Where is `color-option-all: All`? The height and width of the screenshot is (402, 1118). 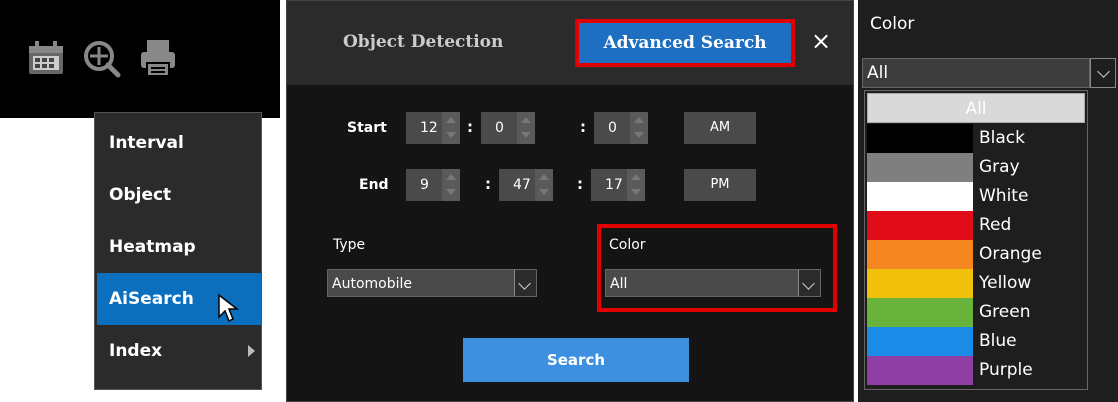
color-option-all: All is located at coordinates (976, 108).